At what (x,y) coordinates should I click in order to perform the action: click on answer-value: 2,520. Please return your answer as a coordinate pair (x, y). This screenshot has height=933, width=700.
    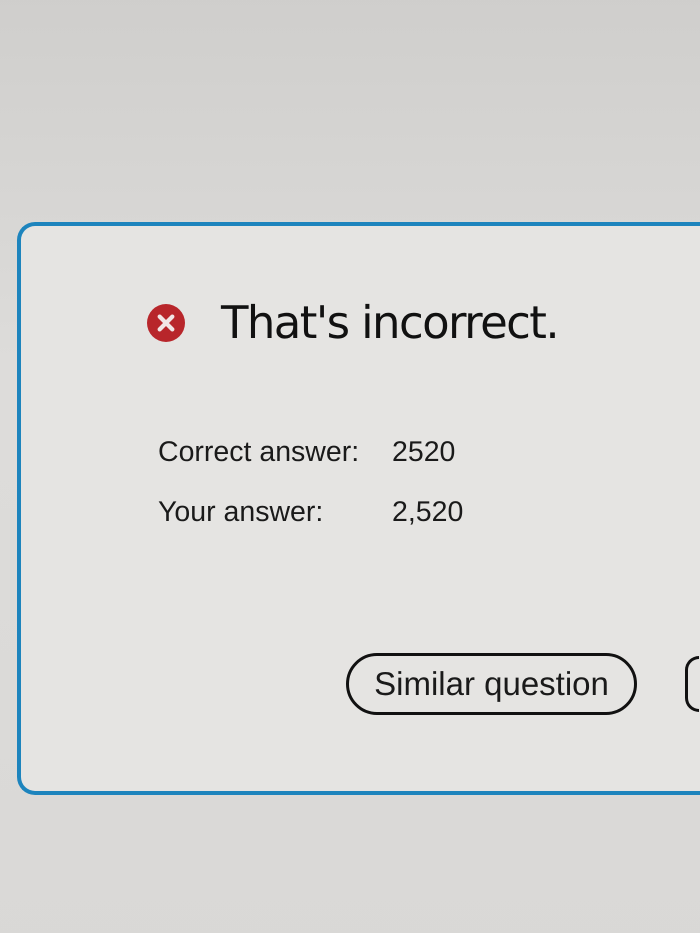
    Looking at the image, I should click on (428, 512).